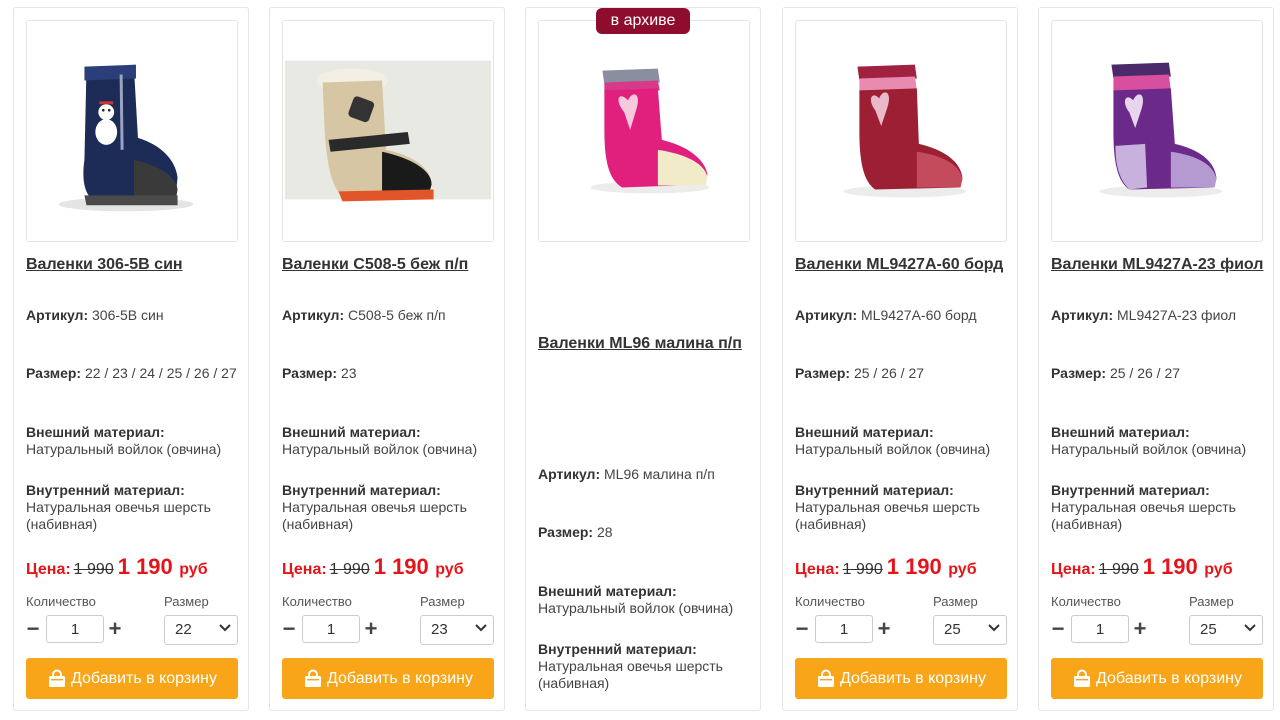 The height and width of the screenshot is (720, 1280). What do you see at coordinates (183, 629) in the screenshot?
I see `selected-size: 22` at bounding box center [183, 629].